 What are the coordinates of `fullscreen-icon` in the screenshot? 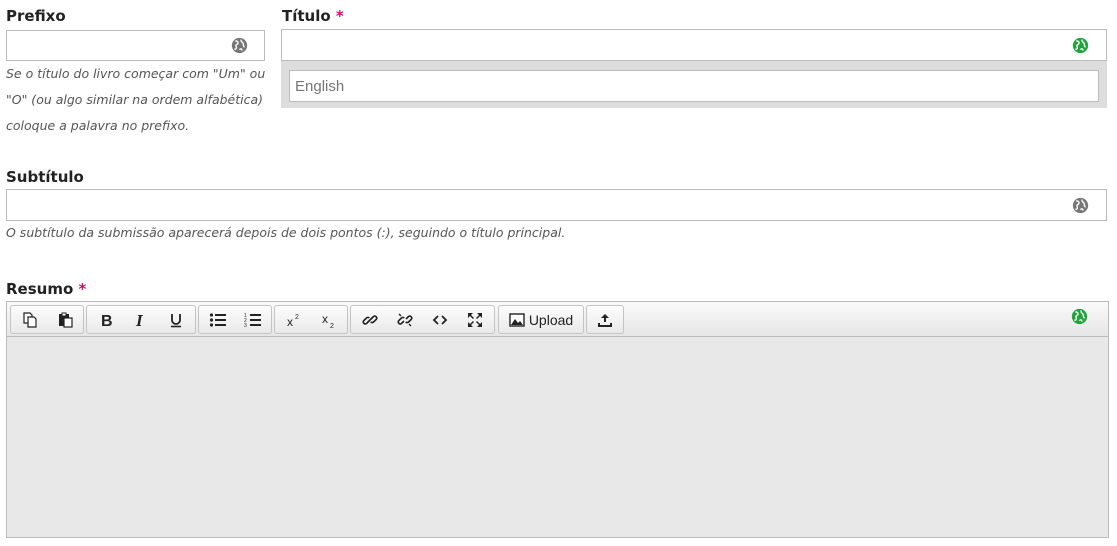 It's located at (475, 319).